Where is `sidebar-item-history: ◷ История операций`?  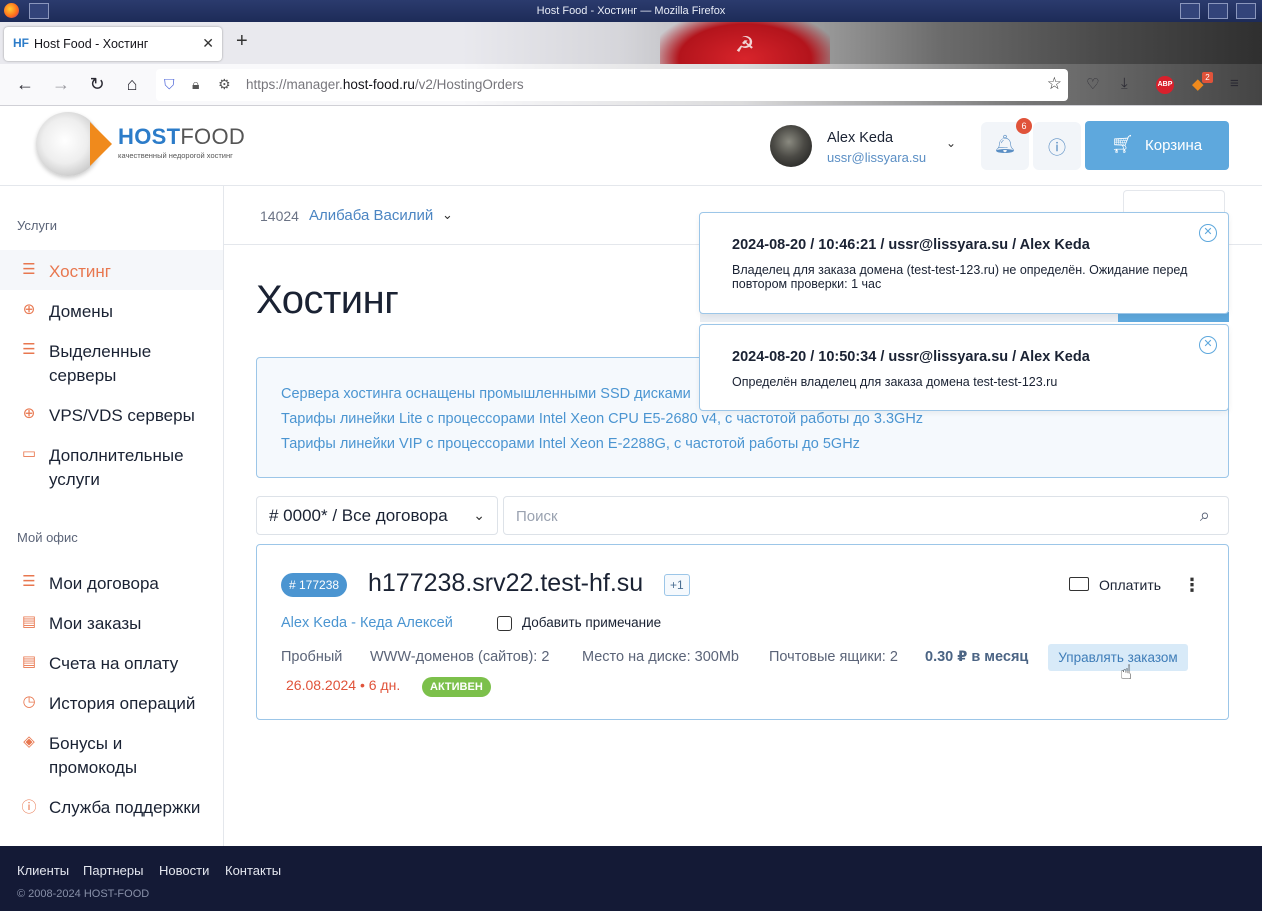
sidebar-item-history: ◷ История операций is located at coordinates (111, 702).